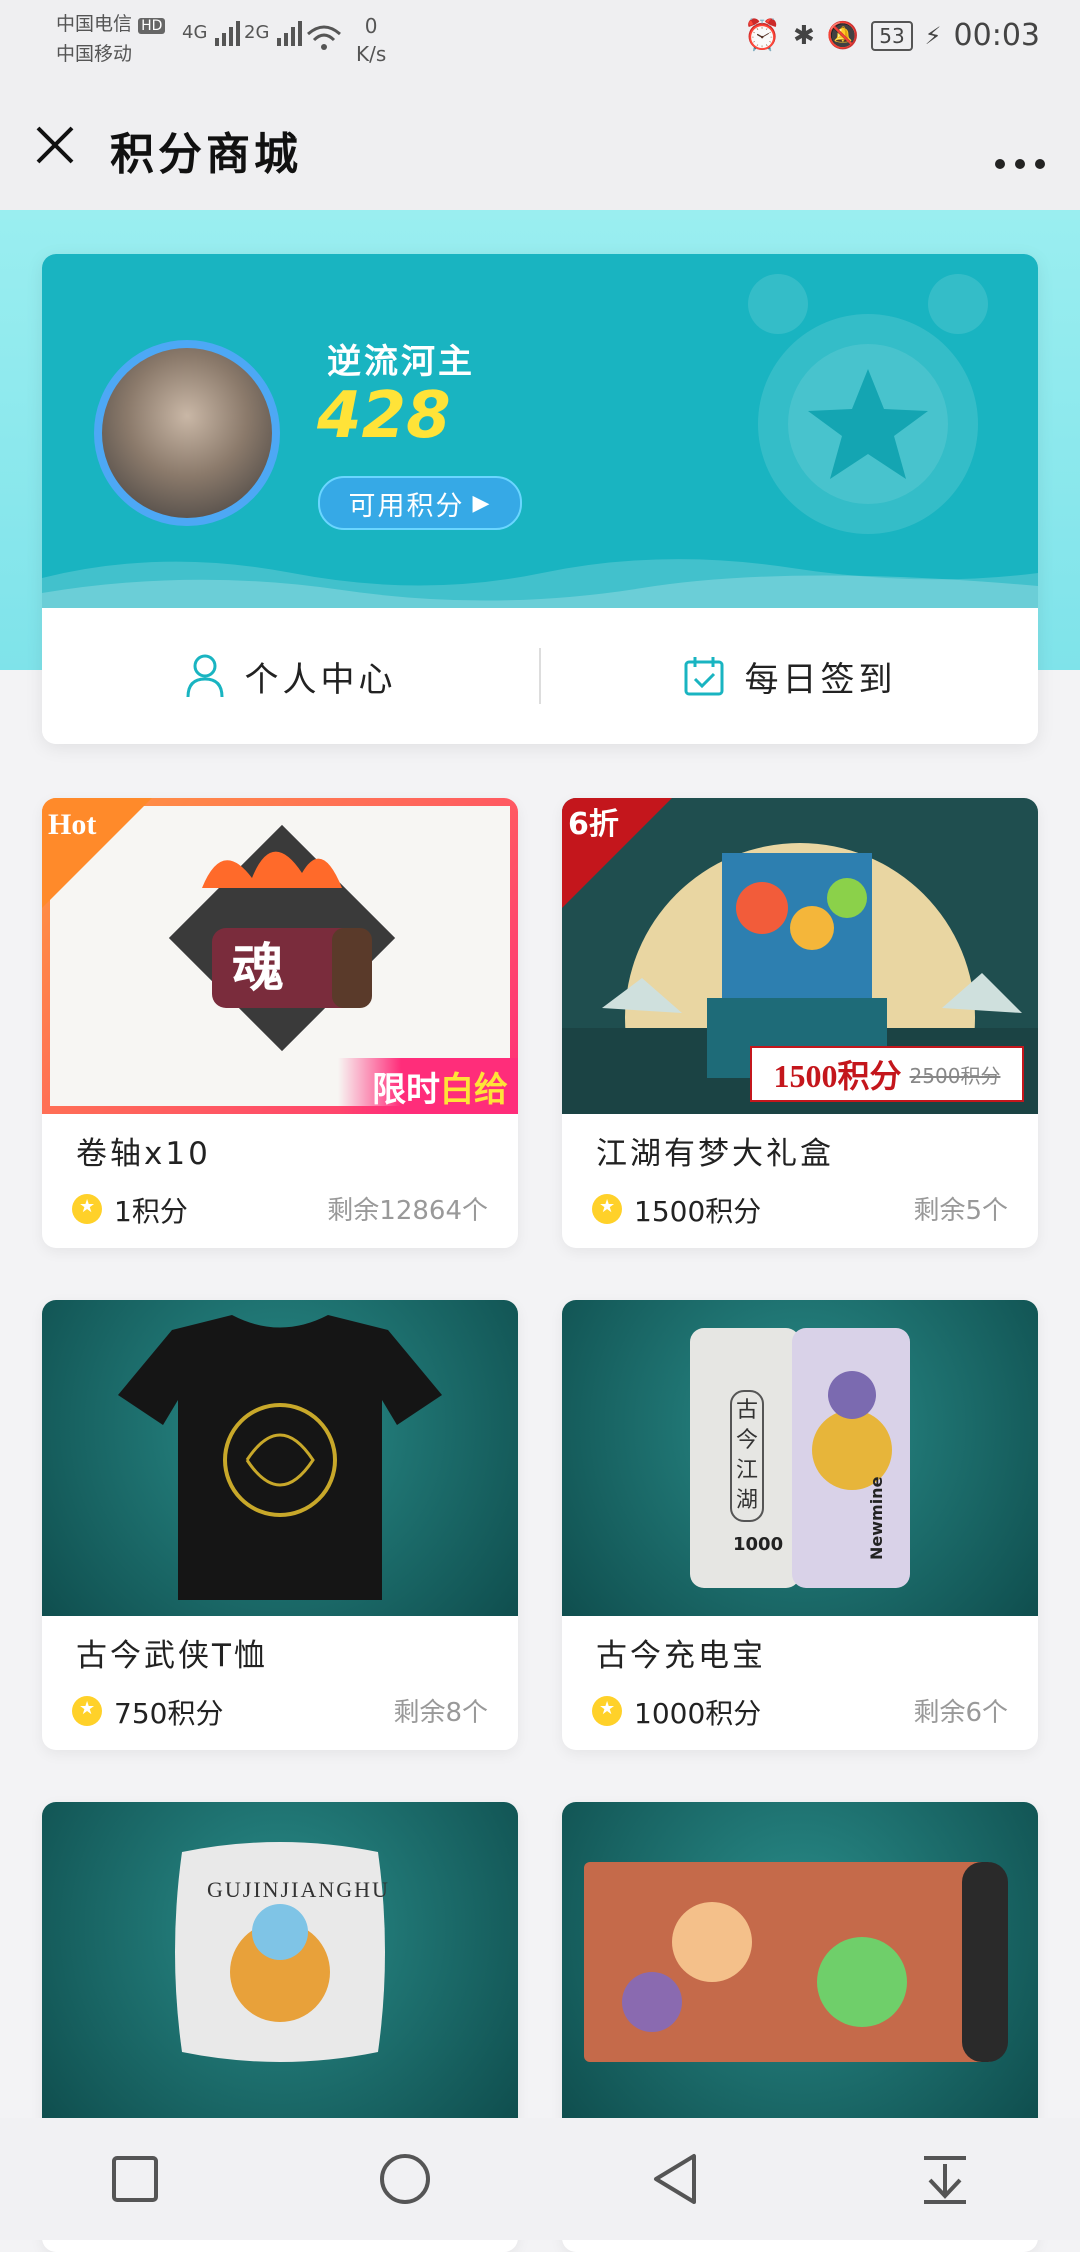  Describe the element at coordinates (747, 1456) in the screenshot. I see `powerbank-text: 古今江湖` at that location.